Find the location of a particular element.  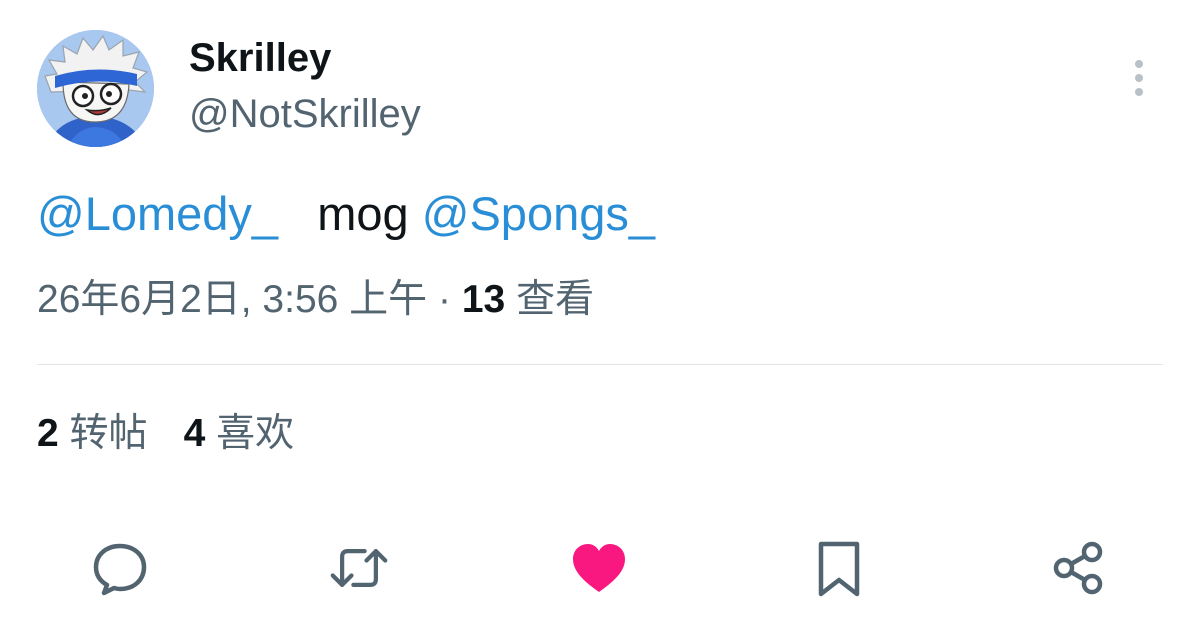

vertical-dots-icon is located at coordinates (1139, 78).